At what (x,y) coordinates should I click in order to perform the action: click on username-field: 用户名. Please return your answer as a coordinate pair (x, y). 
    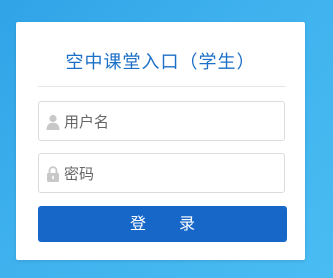
    Looking at the image, I should click on (161, 121).